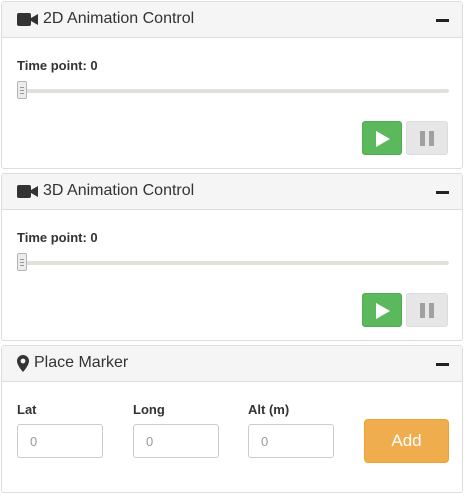 The image size is (464, 495). What do you see at coordinates (291, 441) in the screenshot?
I see `alt-input` at bounding box center [291, 441].